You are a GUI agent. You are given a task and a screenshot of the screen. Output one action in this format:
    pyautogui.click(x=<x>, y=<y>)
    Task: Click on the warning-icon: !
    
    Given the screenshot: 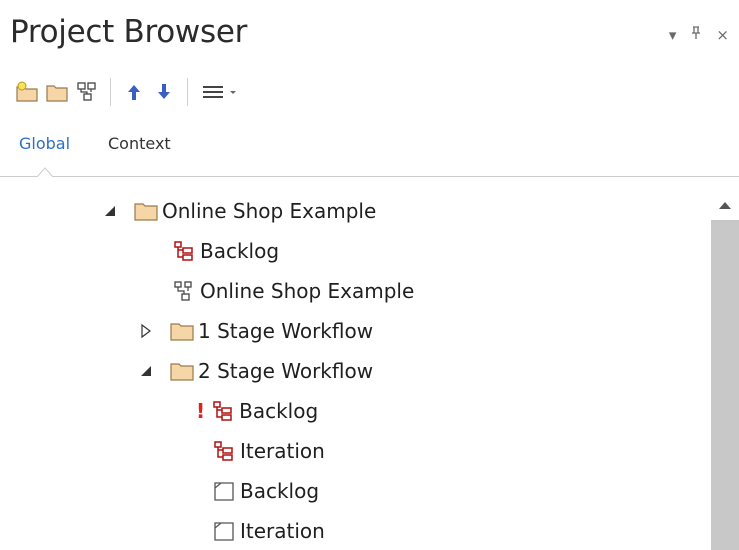 What is the action you would take?
    pyautogui.click(x=201, y=411)
    